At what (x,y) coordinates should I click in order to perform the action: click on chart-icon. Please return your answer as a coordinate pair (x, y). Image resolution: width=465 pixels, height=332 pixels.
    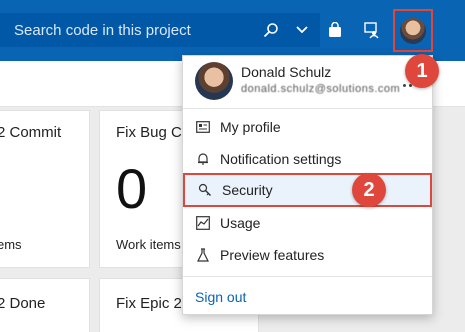
    Looking at the image, I should click on (203, 223).